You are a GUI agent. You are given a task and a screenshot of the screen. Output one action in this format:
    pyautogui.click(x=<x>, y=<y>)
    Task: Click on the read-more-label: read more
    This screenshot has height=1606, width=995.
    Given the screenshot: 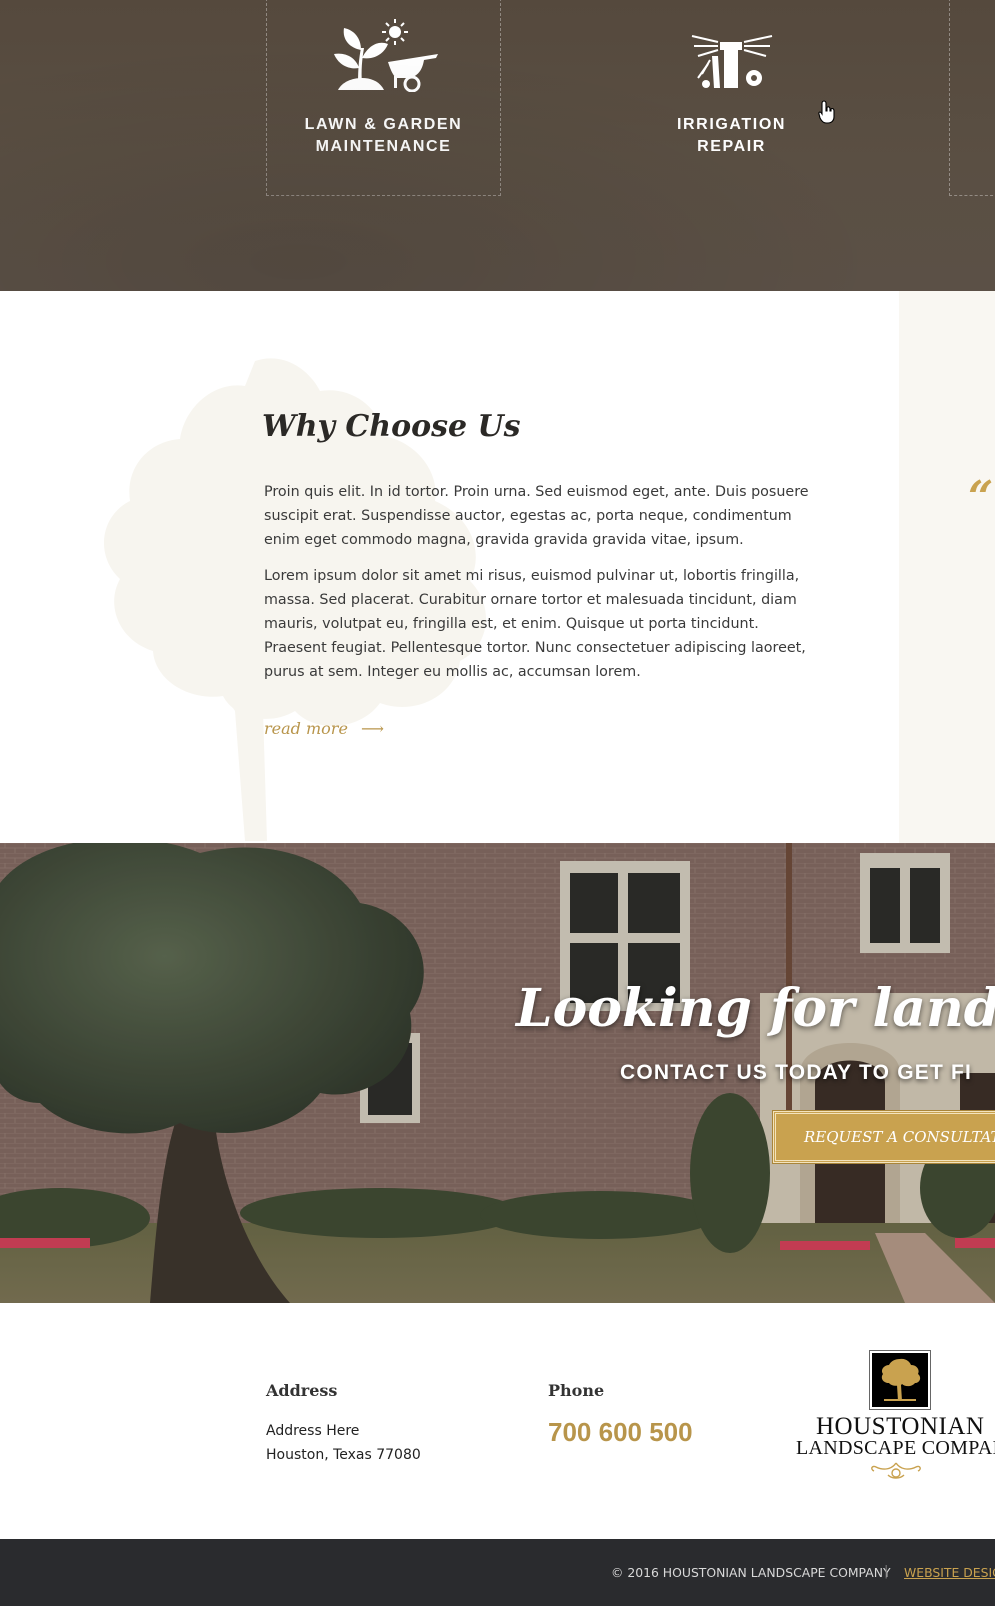 What is the action you would take?
    pyautogui.click(x=306, y=728)
    